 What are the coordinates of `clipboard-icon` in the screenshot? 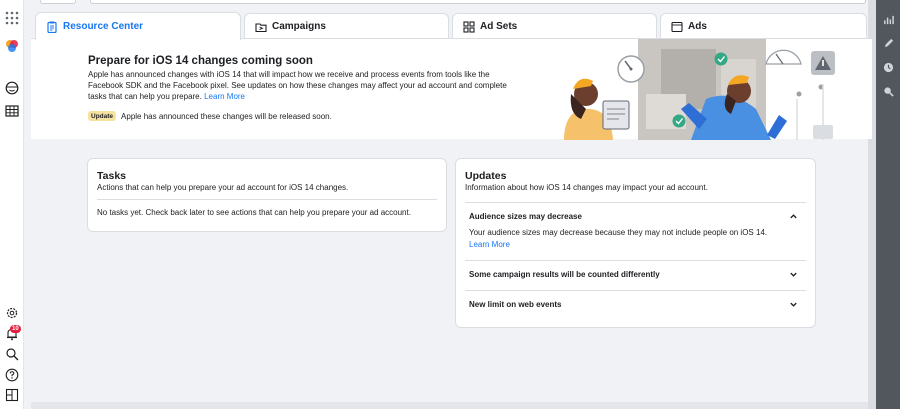 It's located at (52, 27).